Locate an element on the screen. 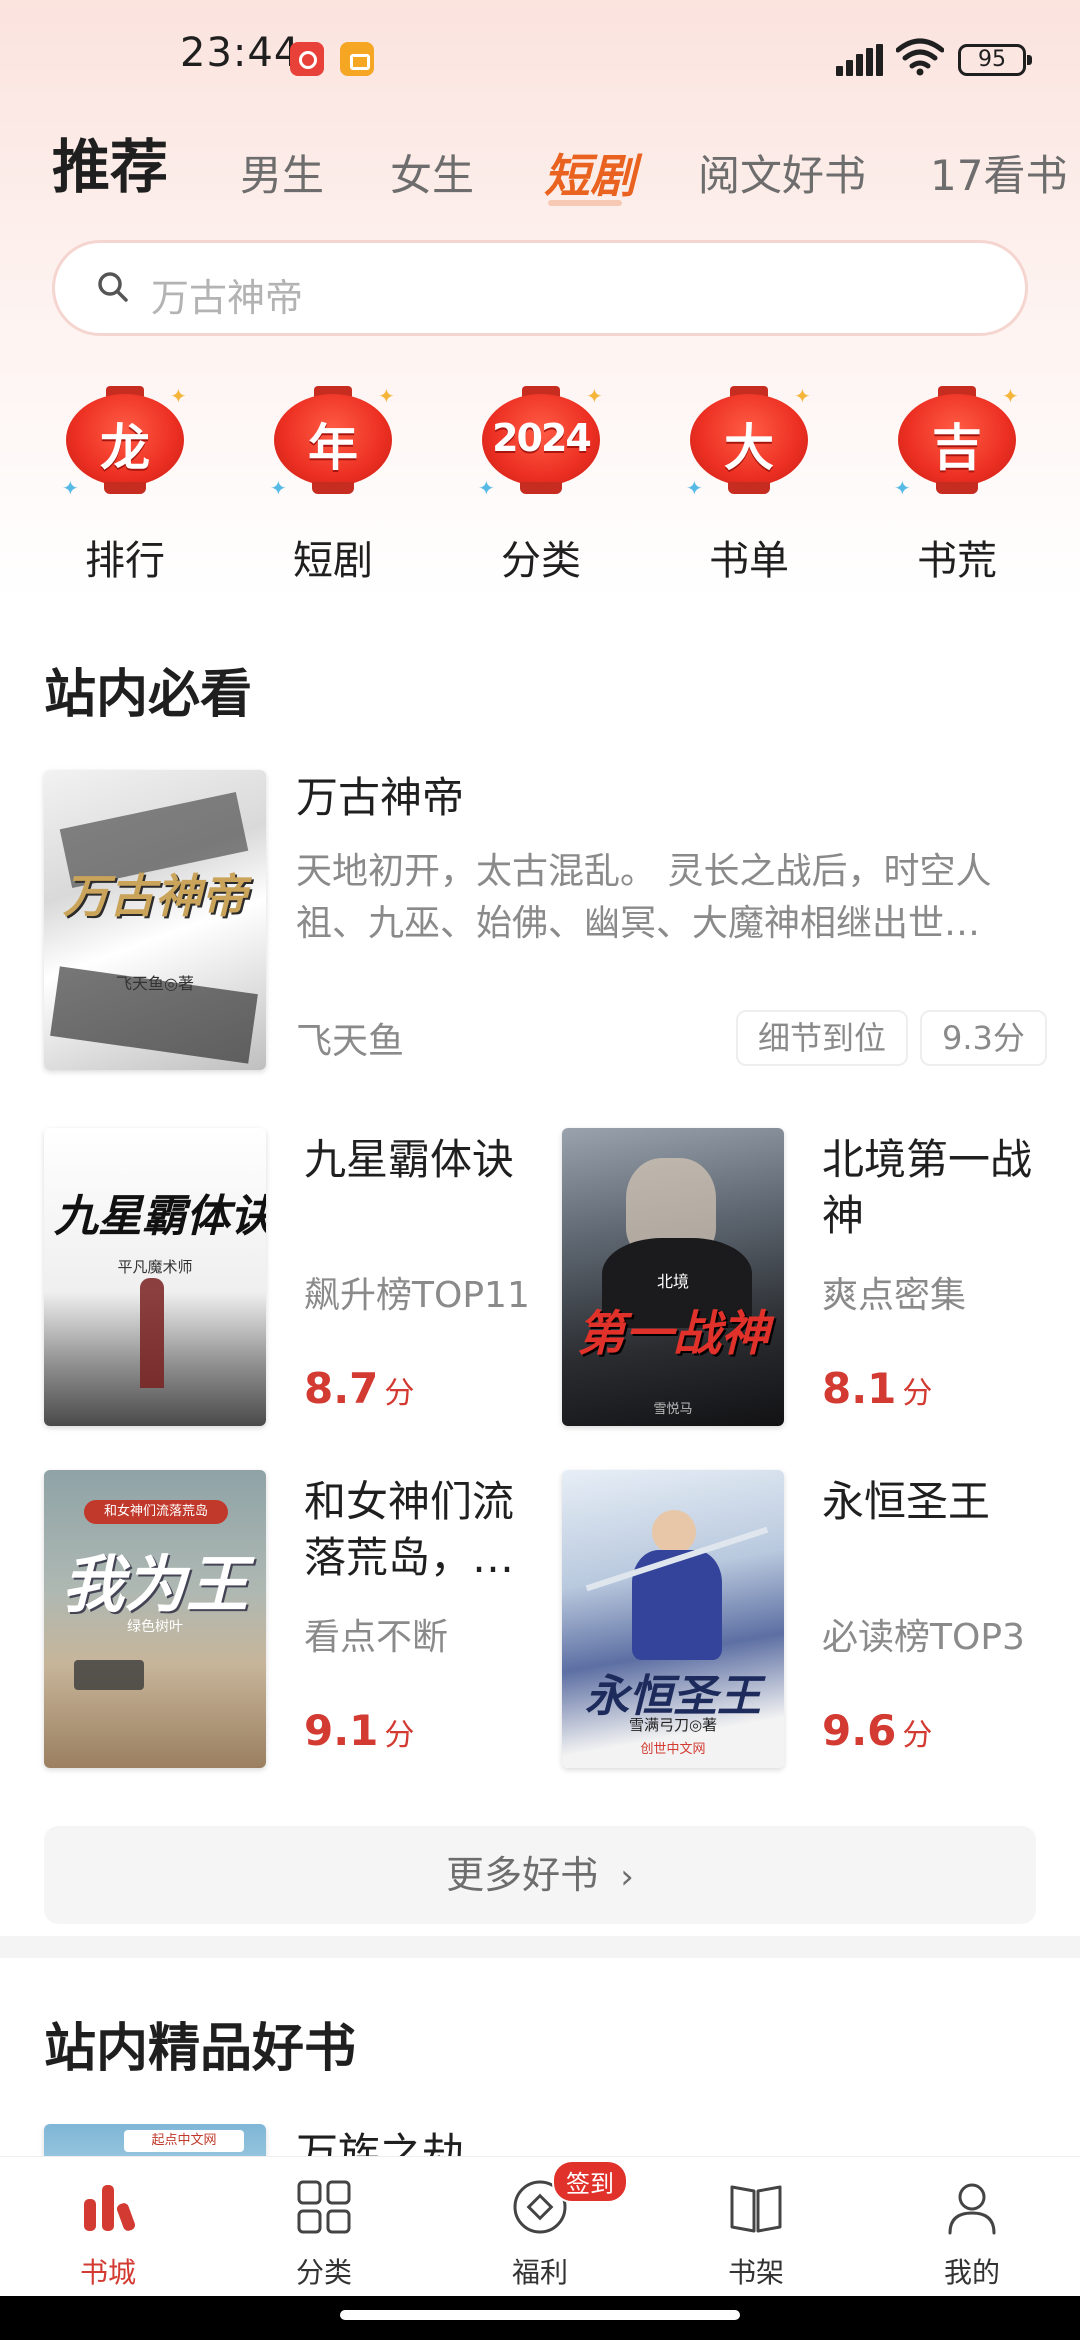 This screenshot has width=1080, height=2340. book-score: 9.1 分 is located at coordinates (359, 1730).